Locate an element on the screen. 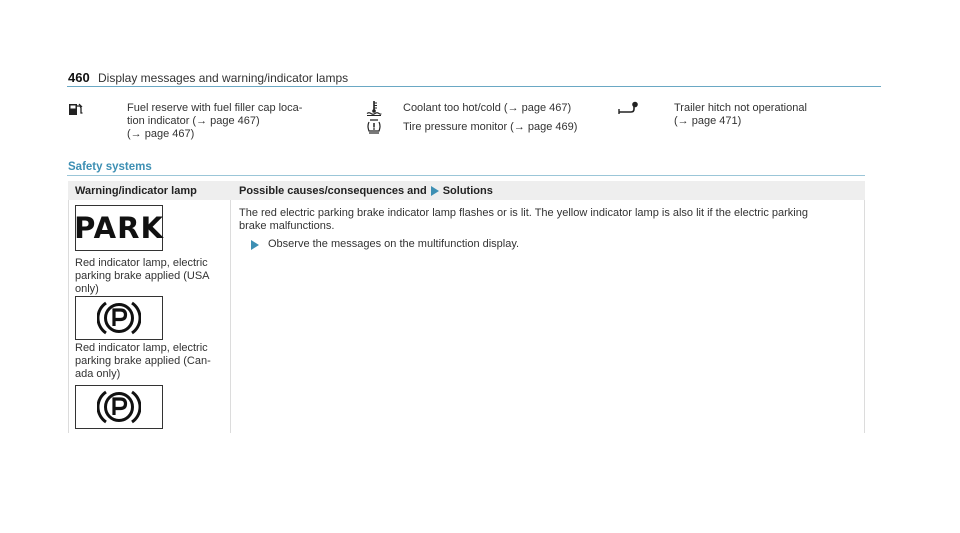 The height and width of the screenshot is (533, 960). text-line: parking brake applied (Can- is located at coordinates (143, 361).